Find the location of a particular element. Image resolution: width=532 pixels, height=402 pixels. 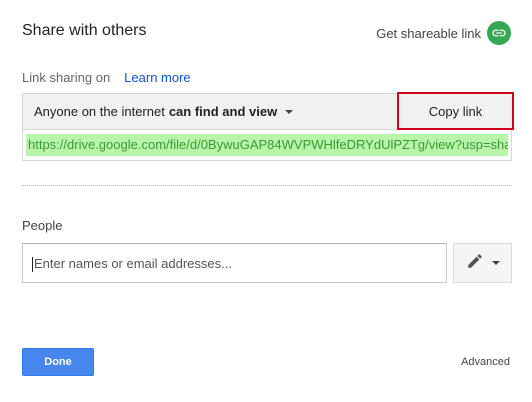

access-level-prefix: Anyone on the internet is located at coordinates (99, 111).